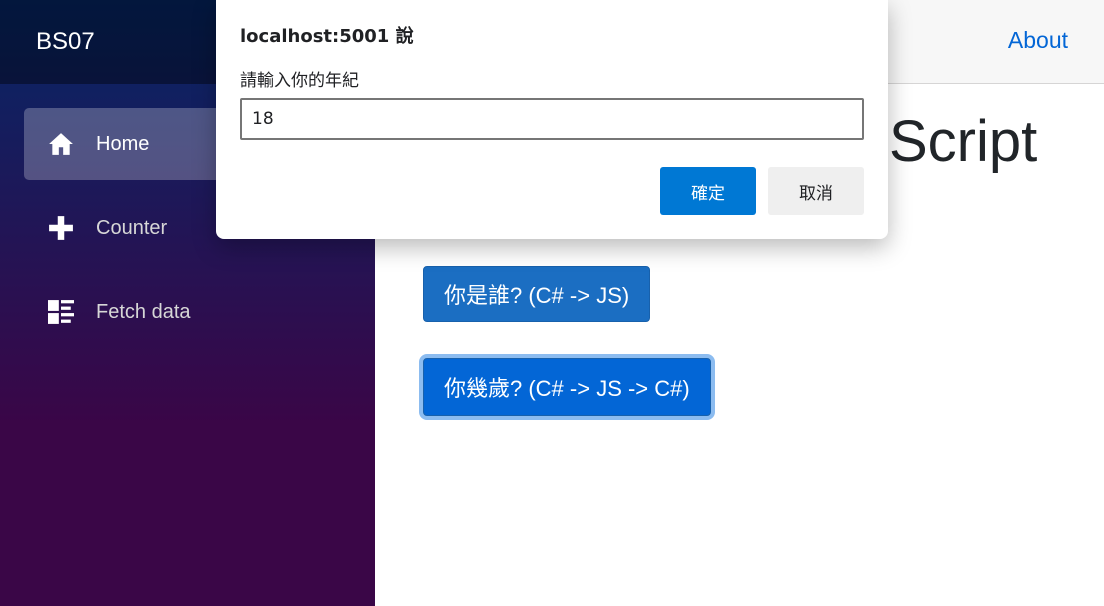 This screenshot has height=606, width=1104. Describe the element at coordinates (61, 228) in the screenshot. I see `plus-icon` at that location.